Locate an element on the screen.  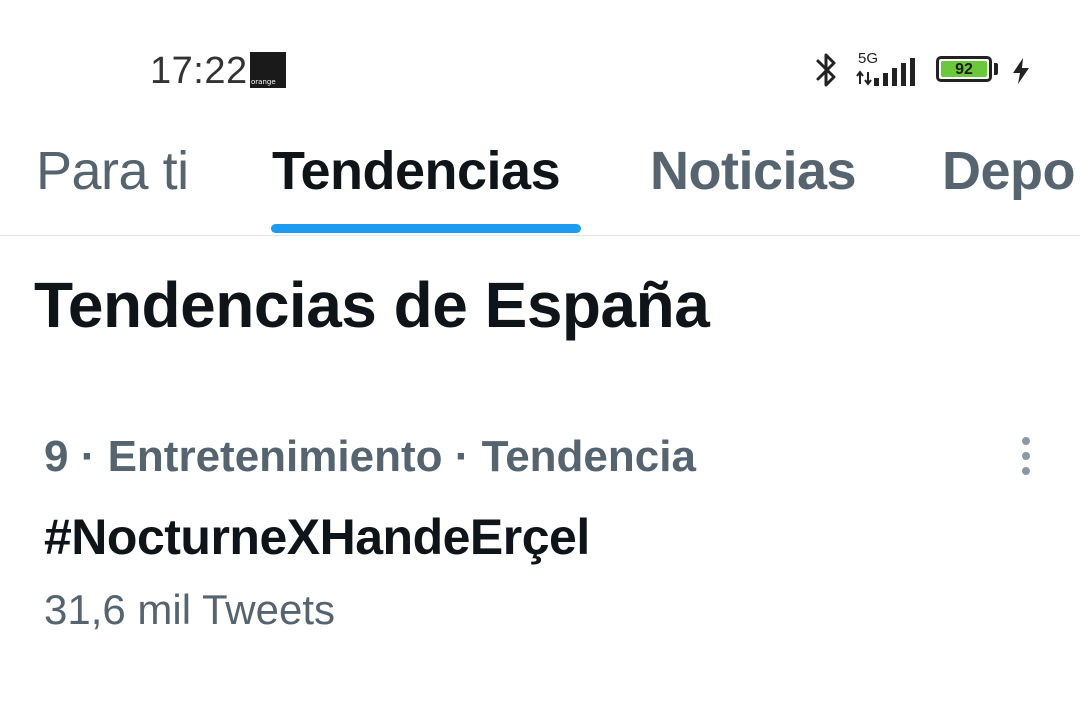
battery-cap is located at coordinates (996, 69).